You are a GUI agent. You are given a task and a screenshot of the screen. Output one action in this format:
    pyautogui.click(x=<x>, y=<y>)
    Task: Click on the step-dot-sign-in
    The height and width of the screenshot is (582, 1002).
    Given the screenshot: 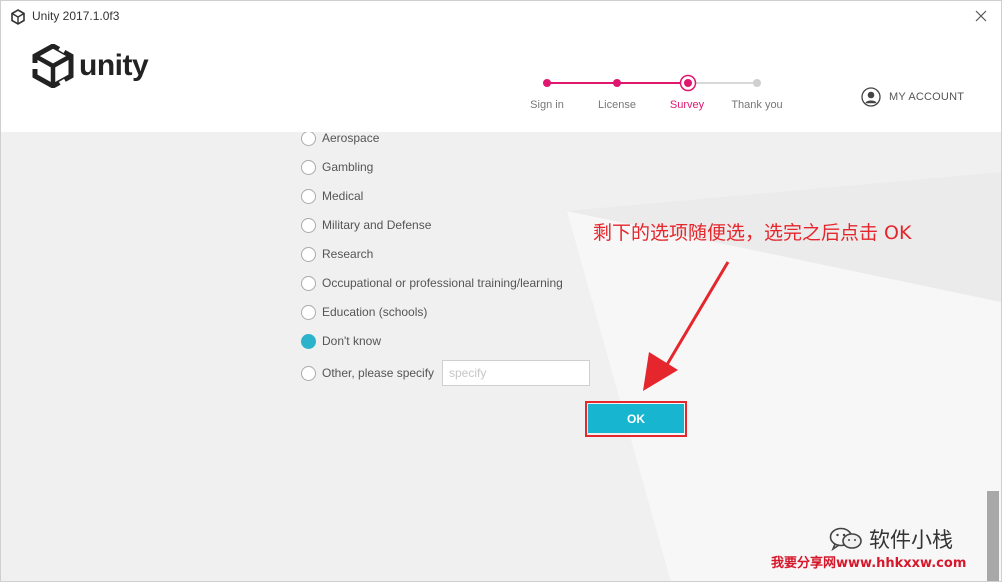 What is the action you would take?
    pyautogui.click(x=547, y=83)
    